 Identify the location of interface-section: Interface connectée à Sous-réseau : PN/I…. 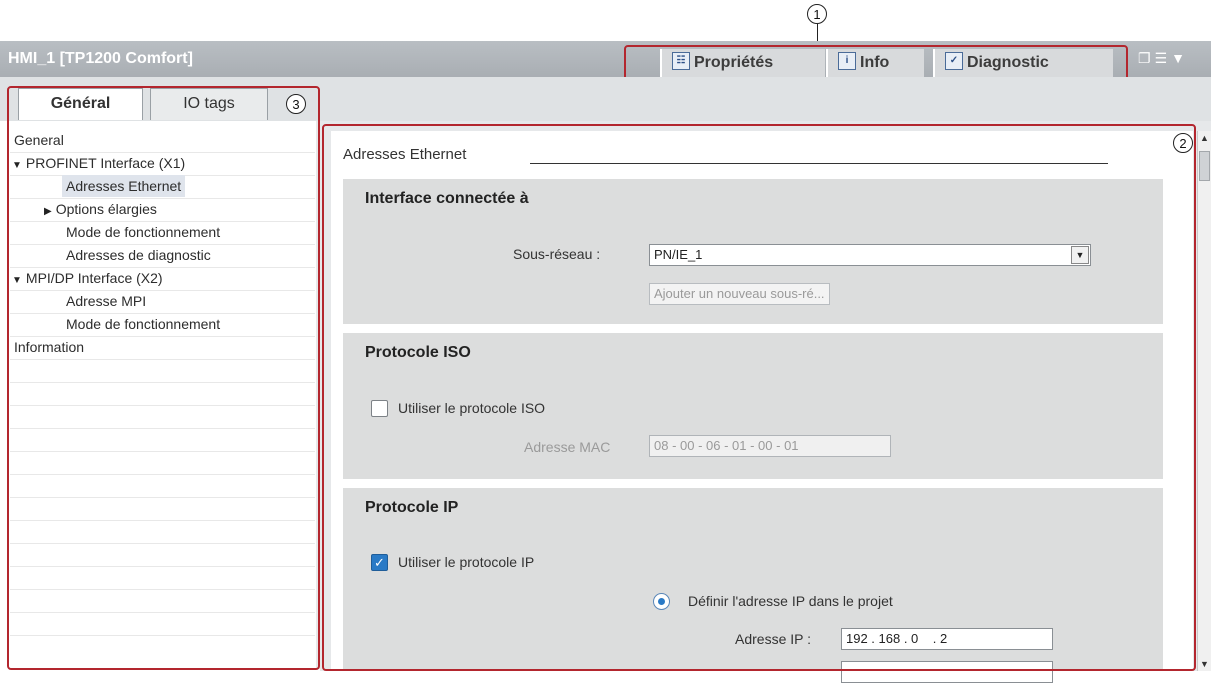
(753, 251).